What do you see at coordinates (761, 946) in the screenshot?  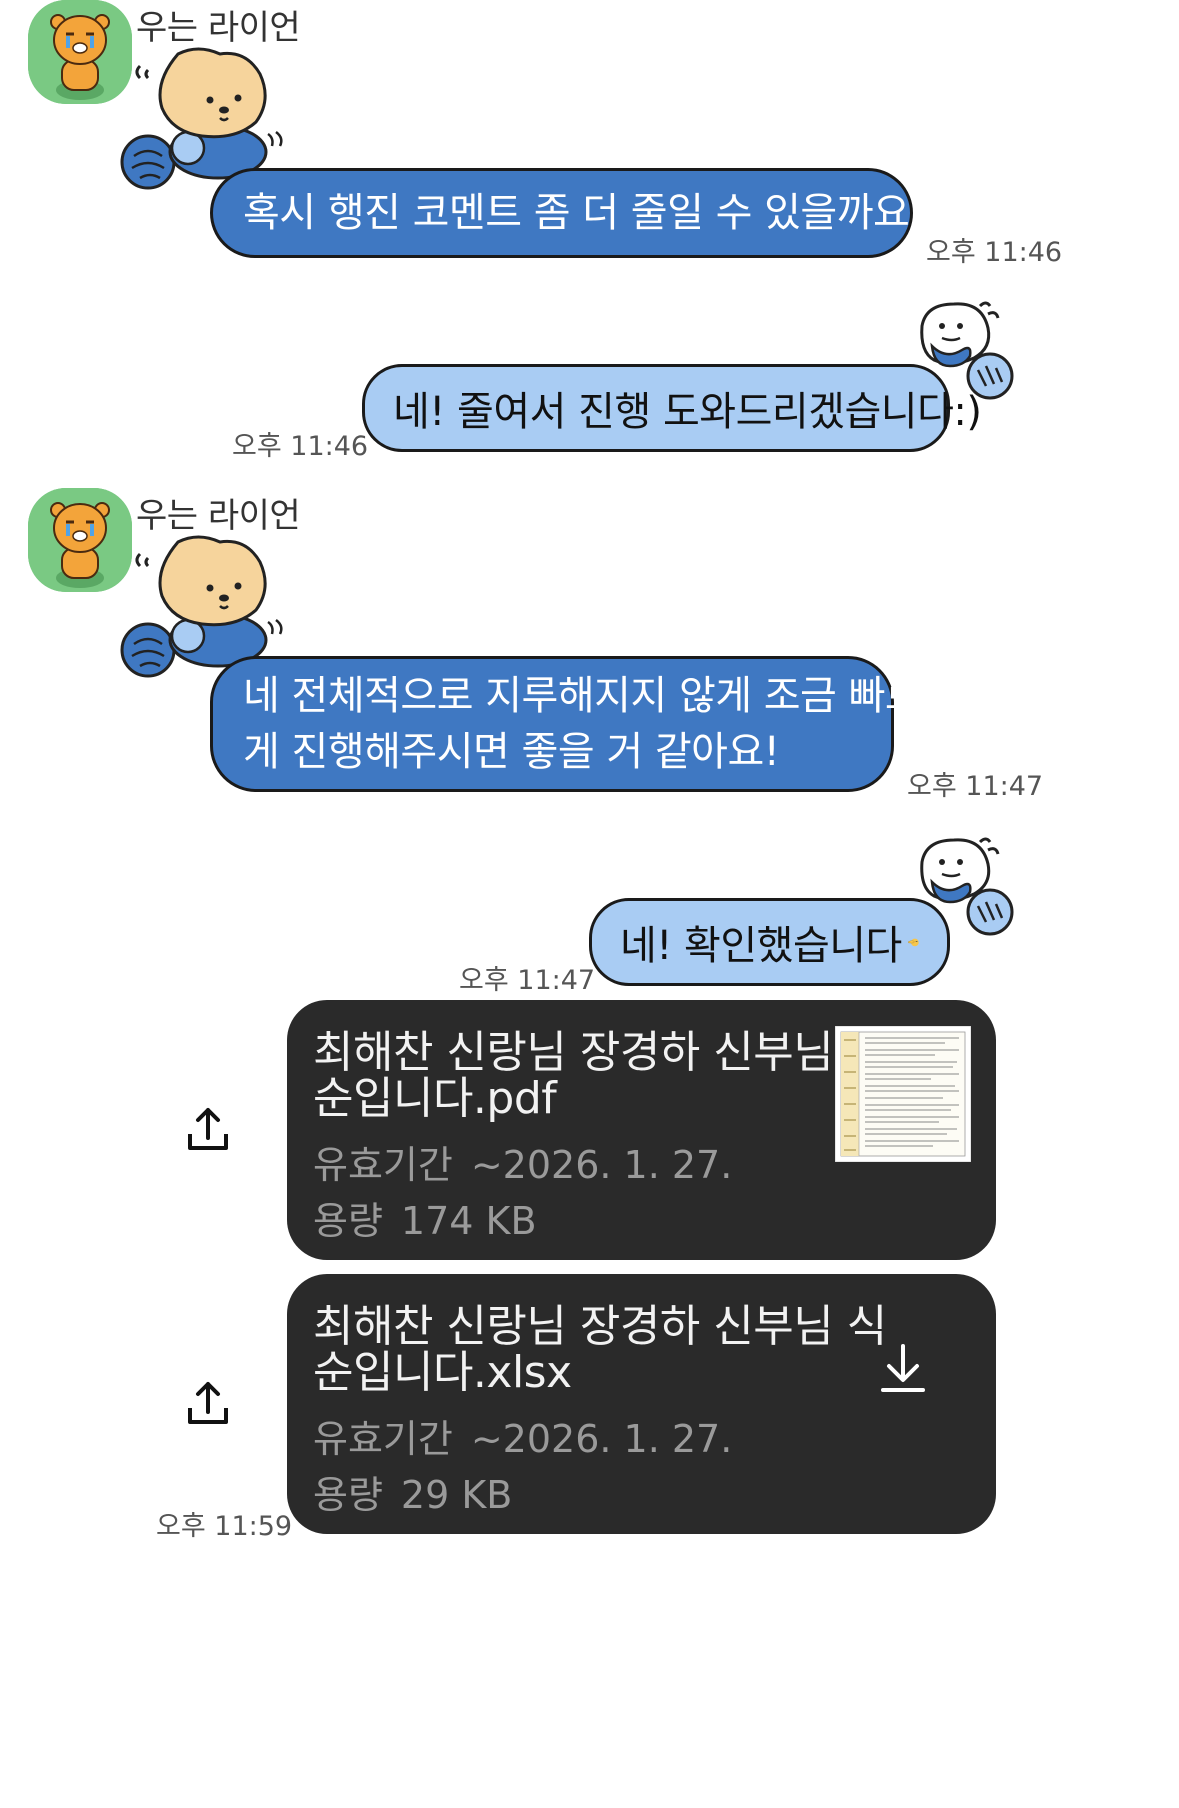 I see `message-text: 네! 확인했습니다` at bounding box center [761, 946].